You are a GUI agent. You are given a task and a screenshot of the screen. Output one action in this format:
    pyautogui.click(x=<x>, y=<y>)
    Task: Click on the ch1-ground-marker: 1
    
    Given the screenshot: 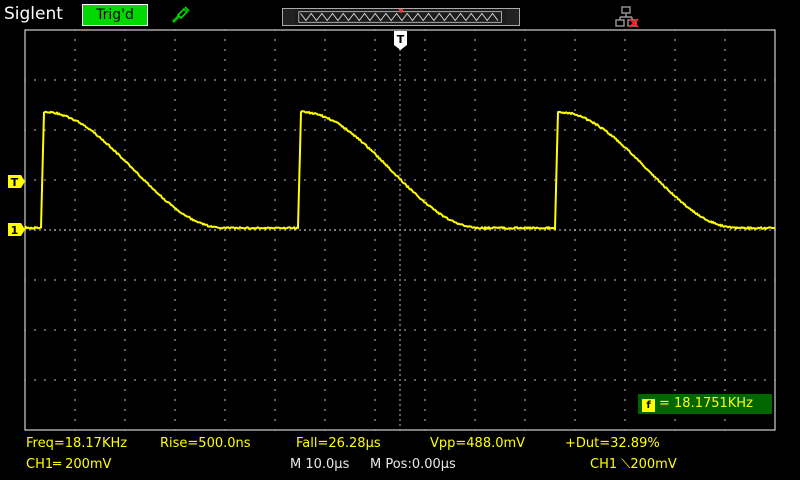 What is the action you would take?
    pyautogui.click(x=16, y=230)
    